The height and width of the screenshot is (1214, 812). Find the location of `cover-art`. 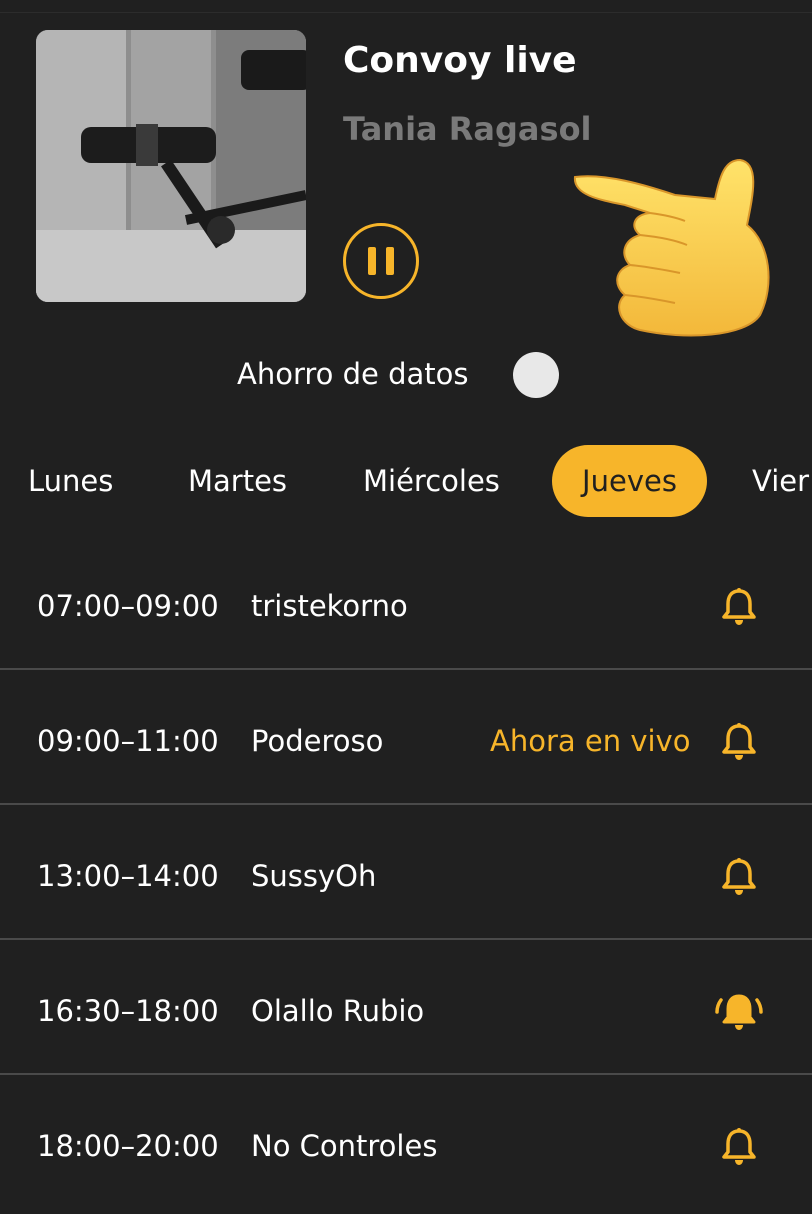

cover-art is located at coordinates (171, 166).